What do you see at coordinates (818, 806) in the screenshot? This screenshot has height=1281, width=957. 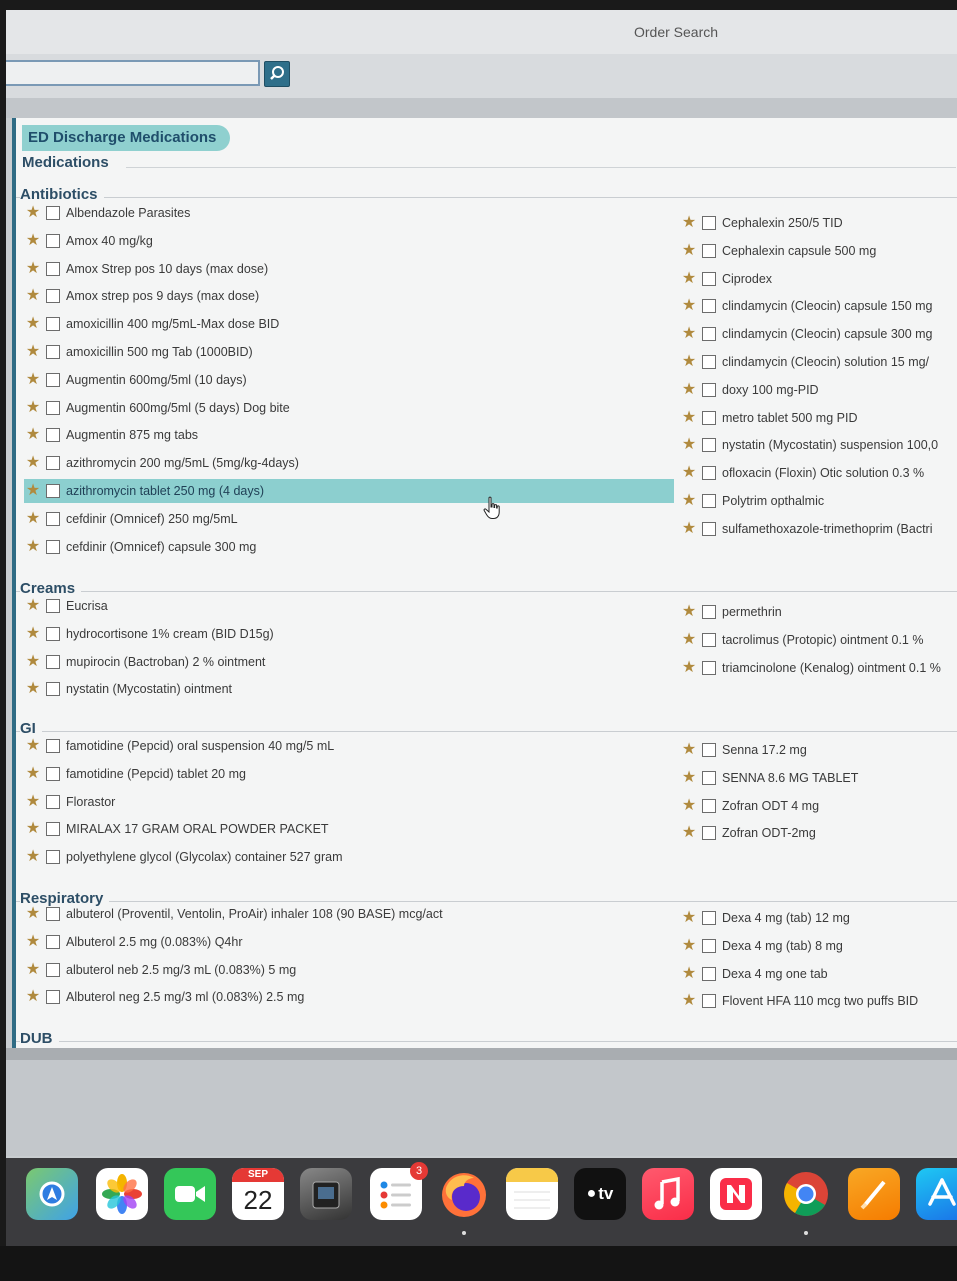 I see `list-item: ★ Zofran ODT 4 mg` at bounding box center [818, 806].